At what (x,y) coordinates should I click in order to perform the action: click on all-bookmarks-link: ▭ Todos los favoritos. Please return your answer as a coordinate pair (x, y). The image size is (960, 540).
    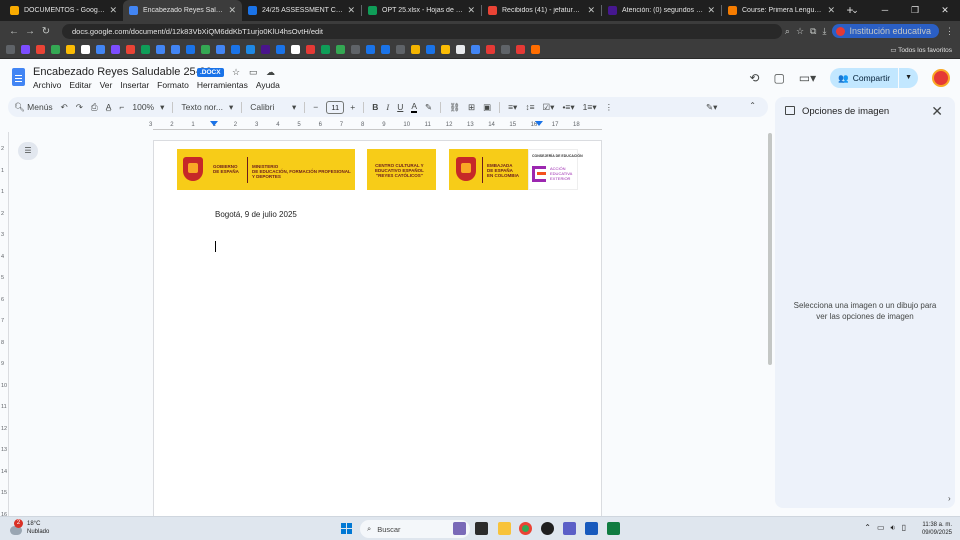
    Looking at the image, I should click on (921, 50).